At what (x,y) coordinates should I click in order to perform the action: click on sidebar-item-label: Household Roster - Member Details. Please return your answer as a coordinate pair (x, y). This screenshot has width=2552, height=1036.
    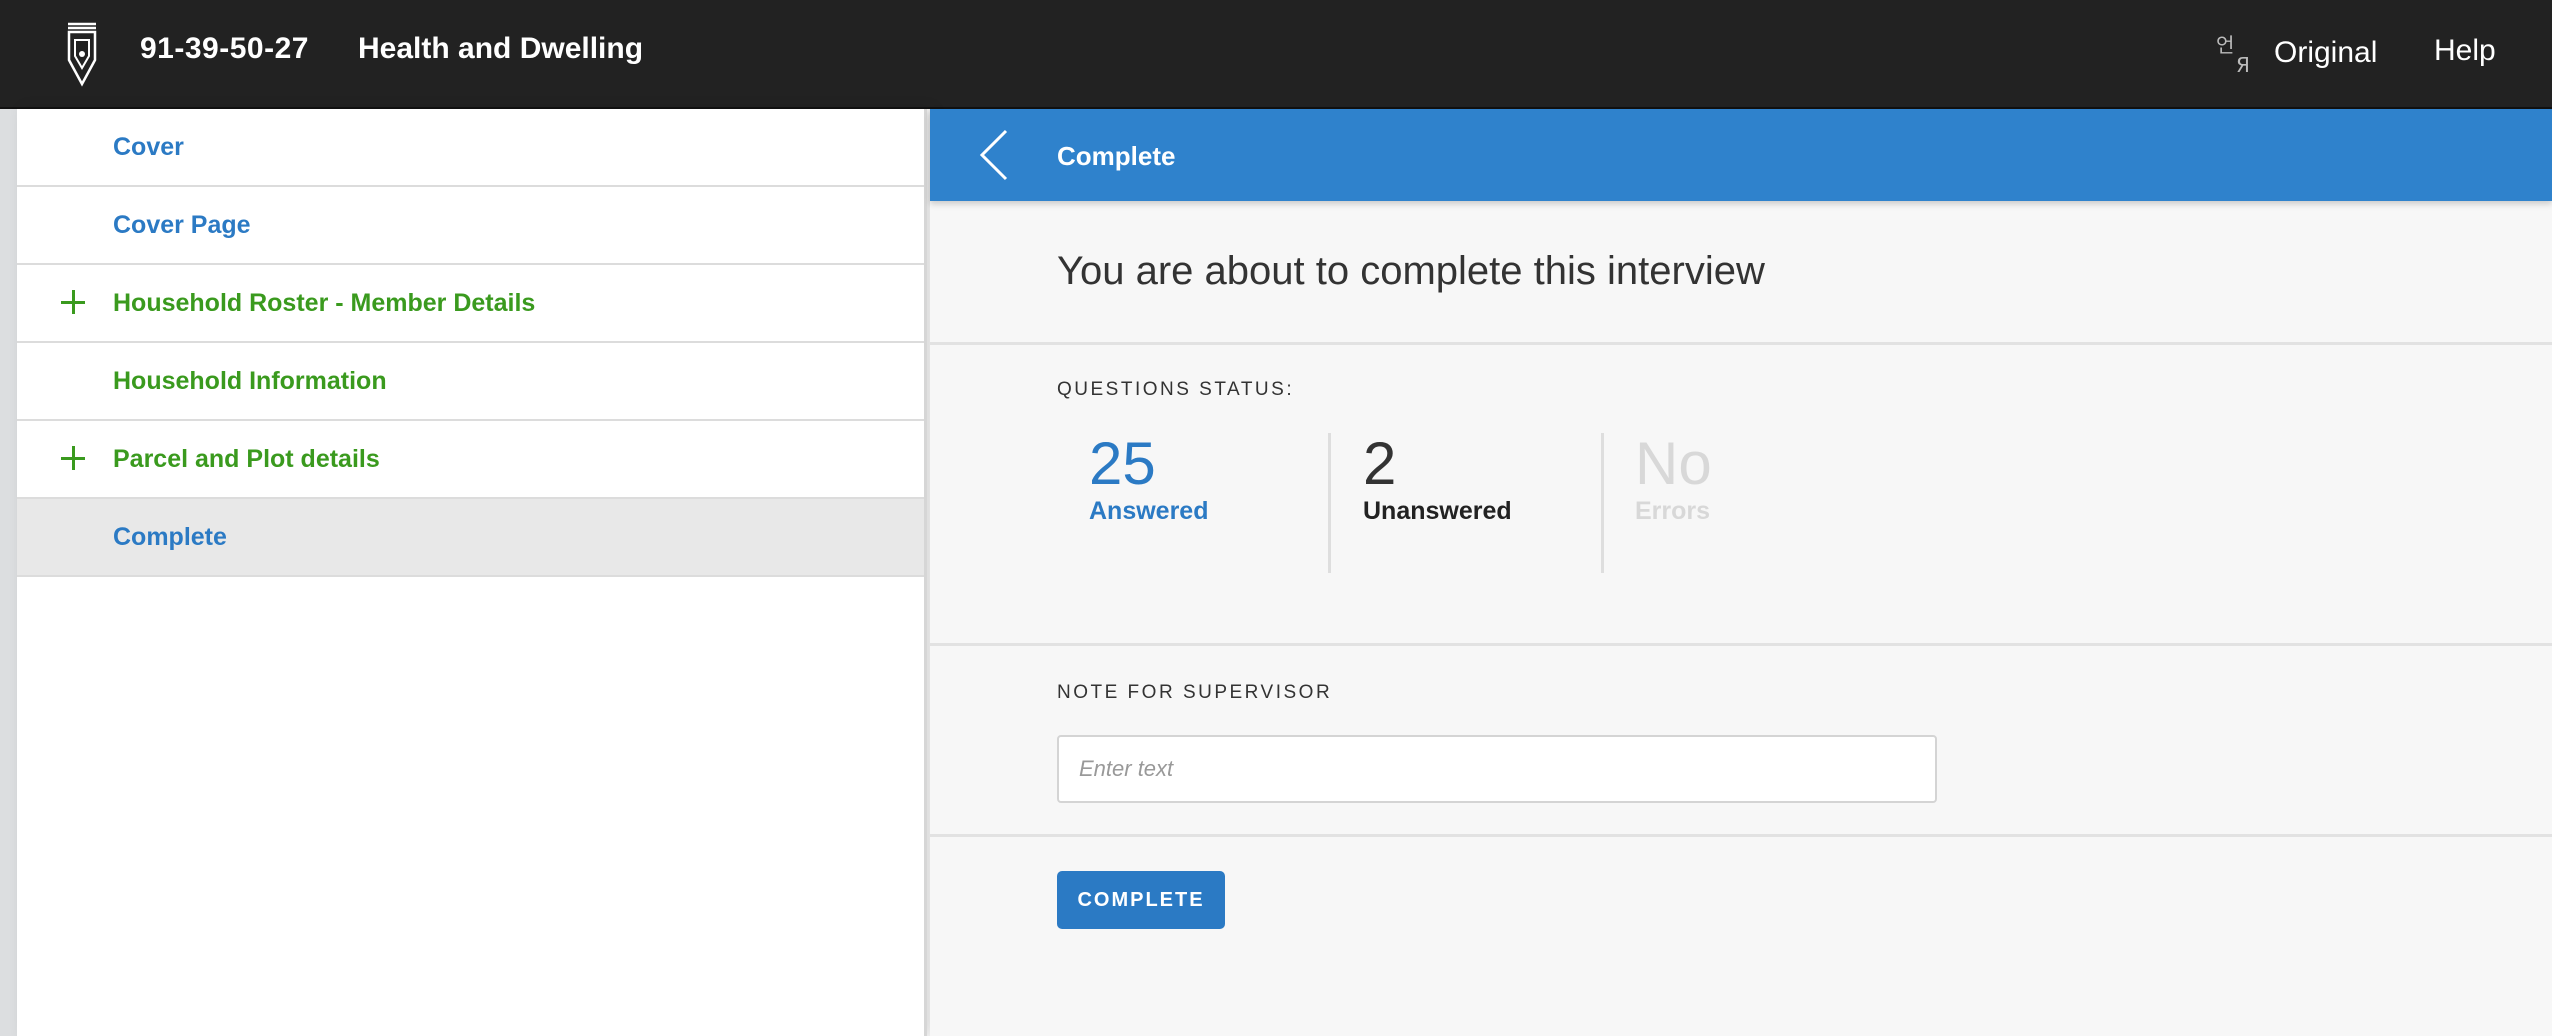
    Looking at the image, I should click on (324, 302).